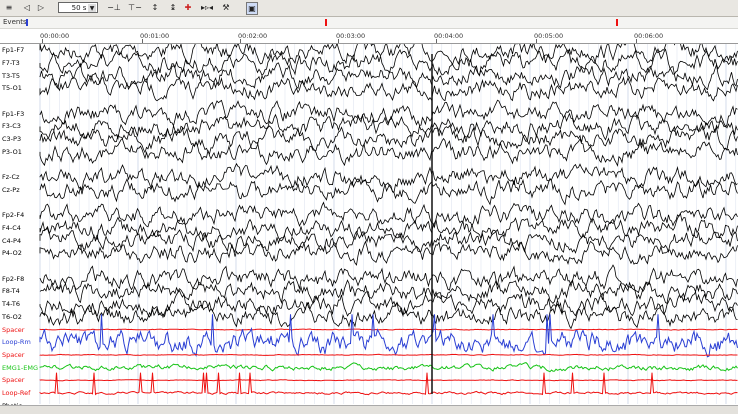 The height and width of the screenshot is (414, 738). I want to click on channel-label: T4-T6, so click(11, 304).